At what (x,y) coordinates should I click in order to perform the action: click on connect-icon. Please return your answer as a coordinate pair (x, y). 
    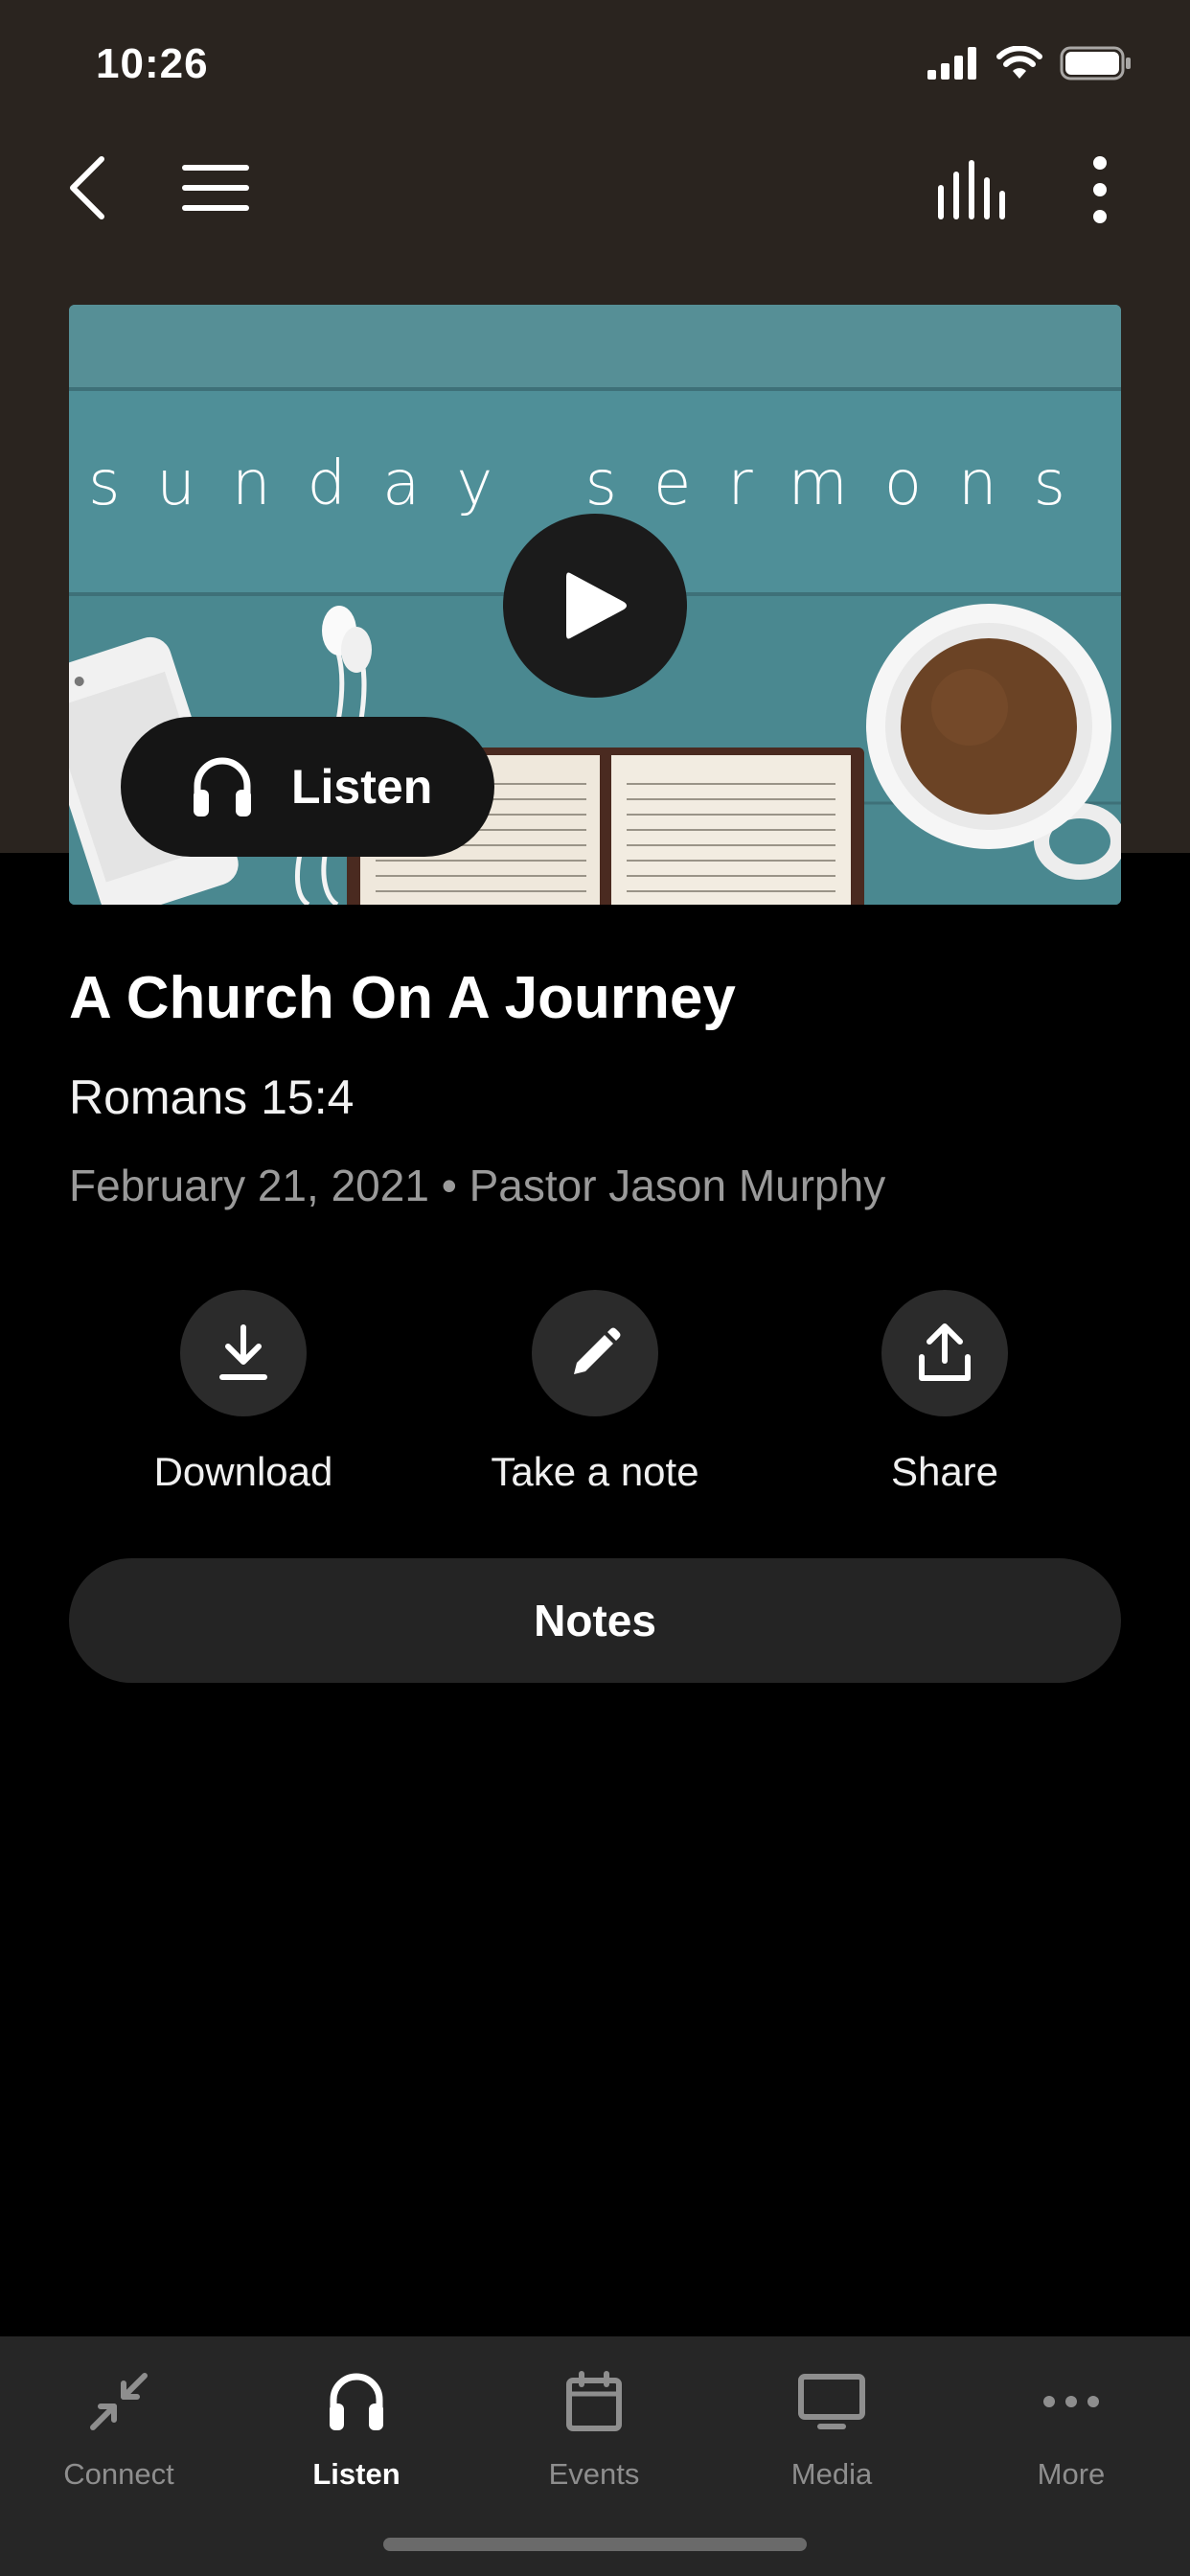
    Looking at the image, I should click on (119, 2401).